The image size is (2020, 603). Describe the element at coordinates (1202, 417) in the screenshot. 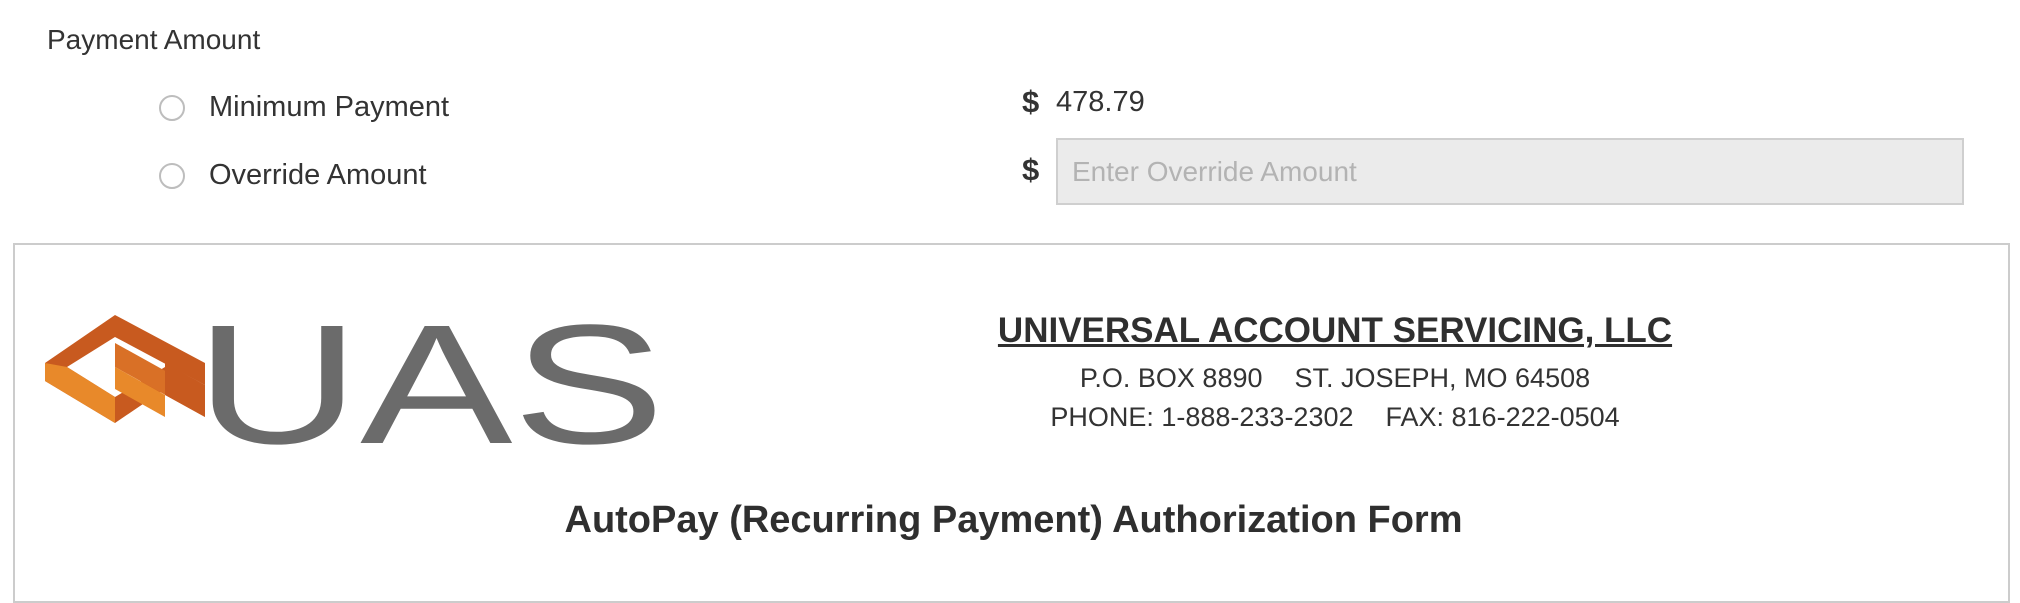

I see `phone-number: PHONE: 1-888-233-2302` at that location.